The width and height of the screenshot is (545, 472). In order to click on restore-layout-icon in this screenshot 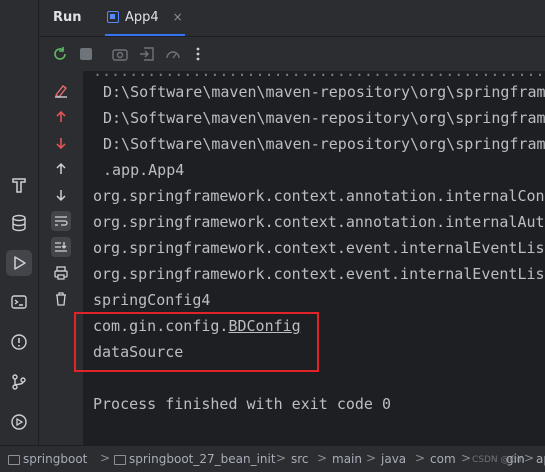, I will do `click(147, 54)`.